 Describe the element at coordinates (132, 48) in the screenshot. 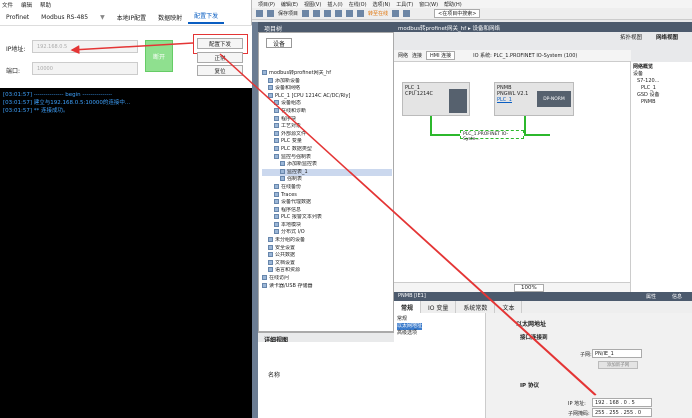

I see `arrow-to-ip` at that location.